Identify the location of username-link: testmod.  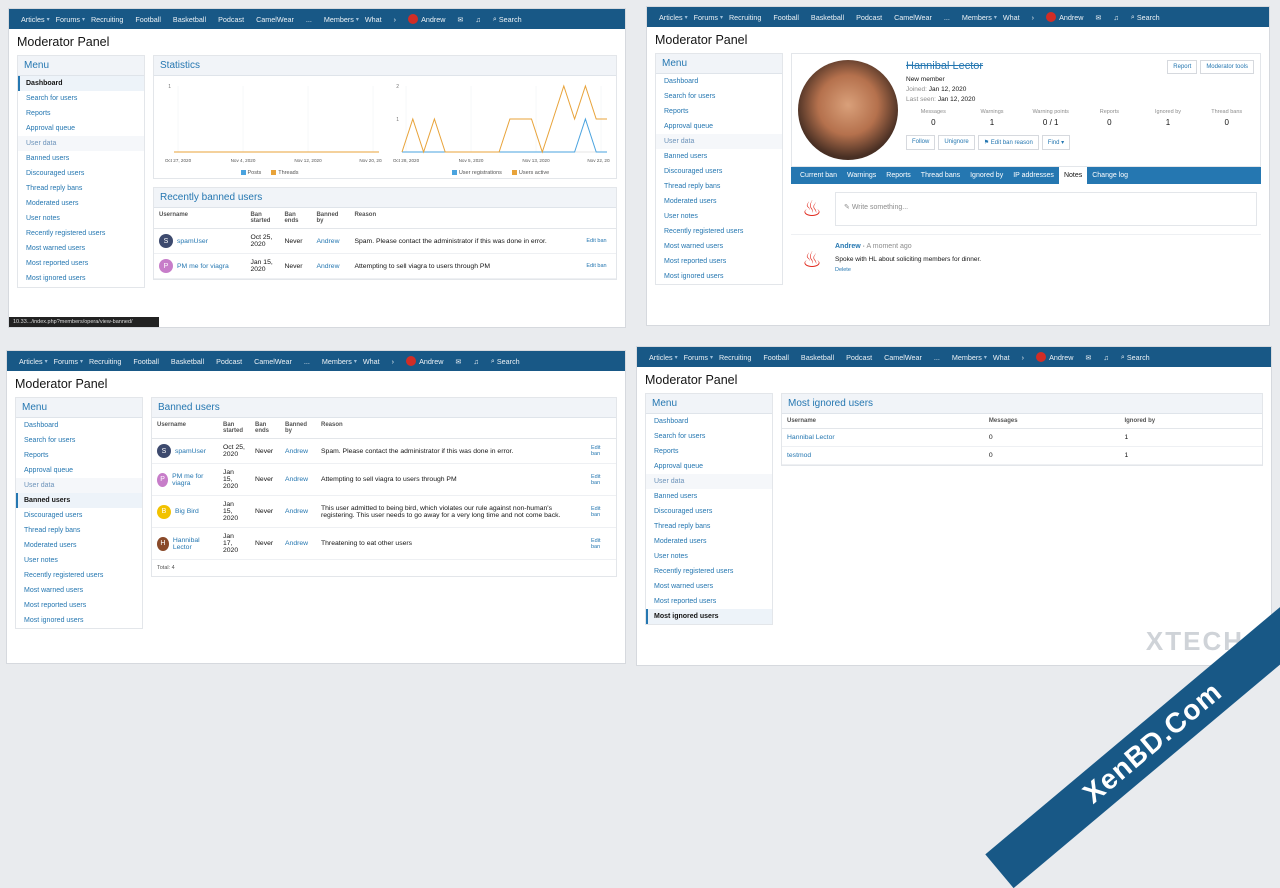
(883, 456).